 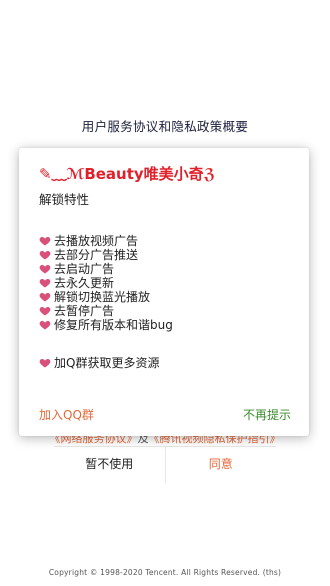 What do you see at coordinates (107, 363) in the screenshot?
I see `qq-group-text: 加Q群获取更多资源` at bounding box center [107, 363].